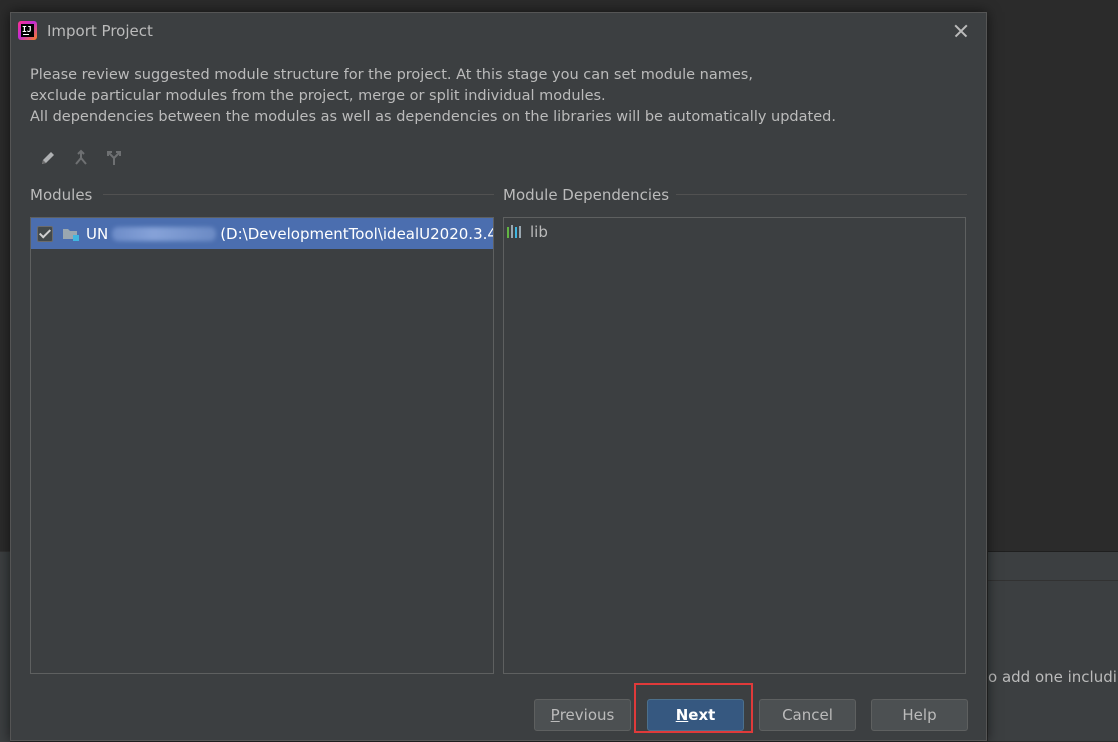 The height and width of the screenshot is (742, 1118). I want to click on previous-button: Previous, so click(582, 715).